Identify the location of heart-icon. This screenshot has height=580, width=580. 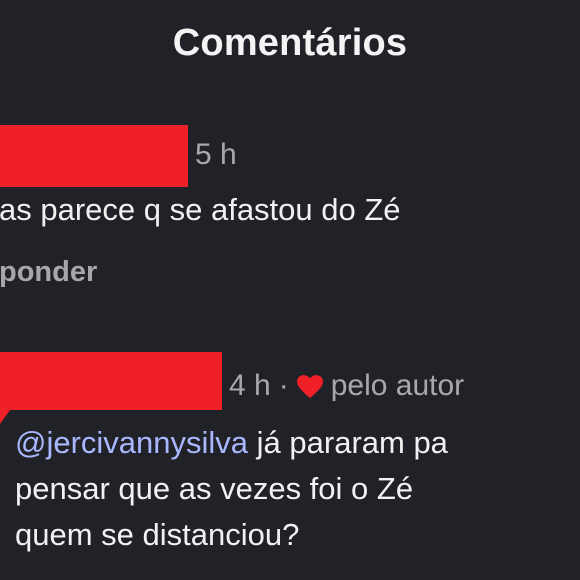
(309, 387).